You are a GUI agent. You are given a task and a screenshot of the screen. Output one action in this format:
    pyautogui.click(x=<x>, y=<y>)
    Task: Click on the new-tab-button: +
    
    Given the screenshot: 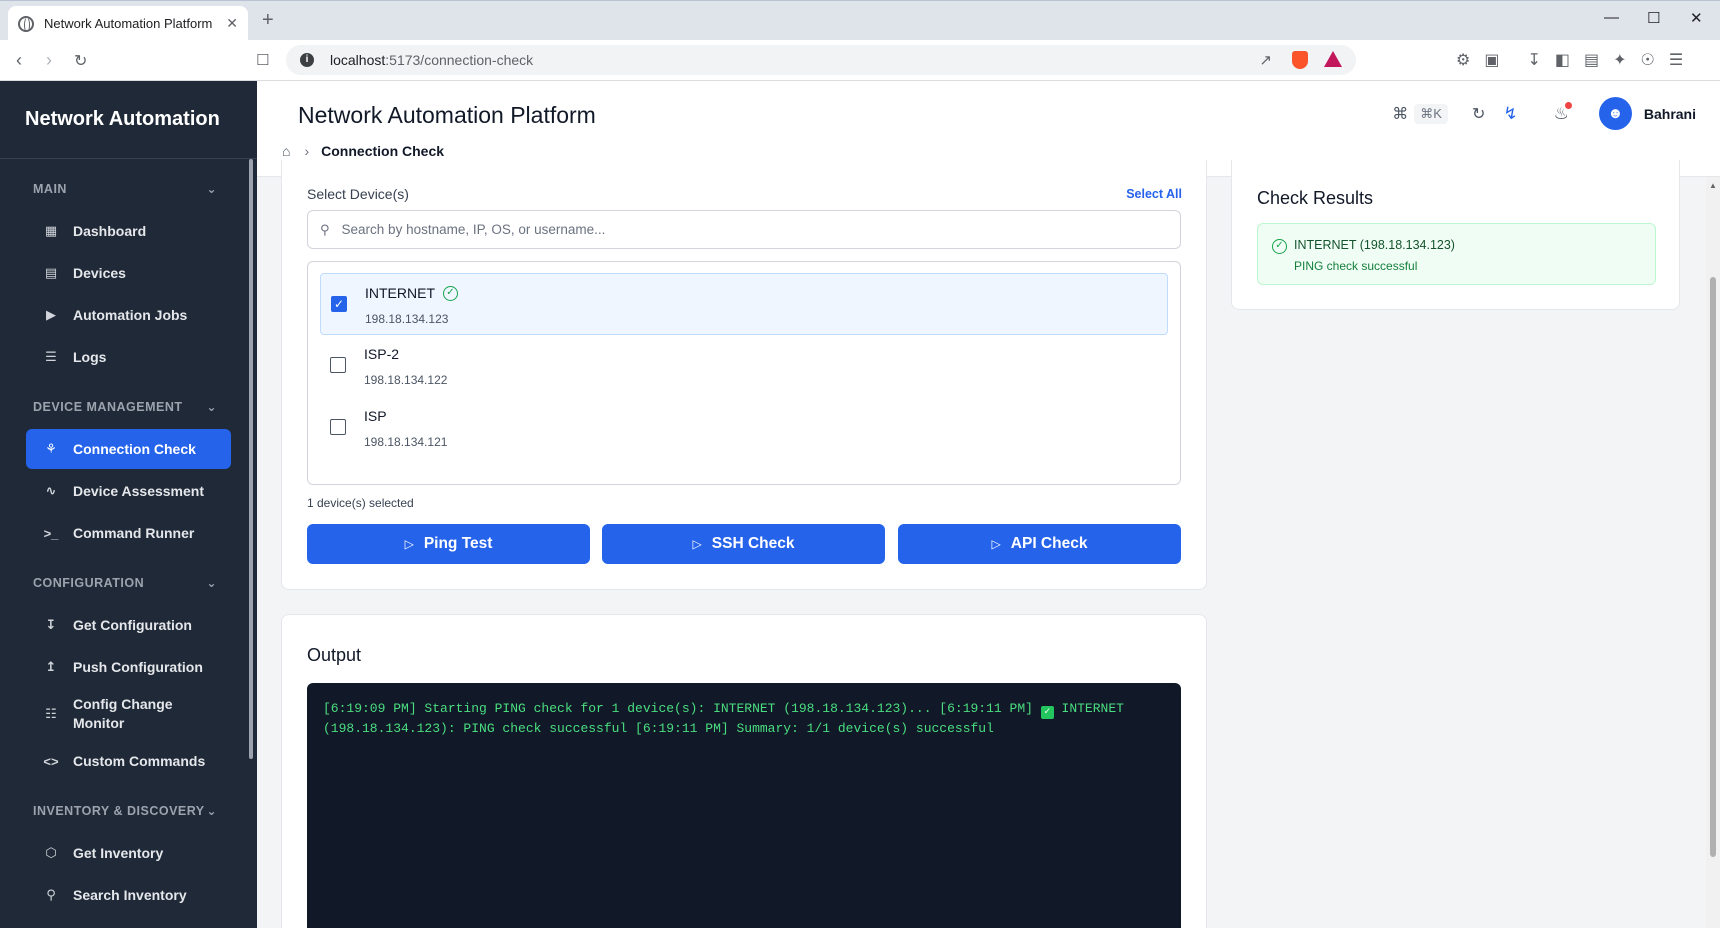 What is the action you would take?
    pyautogui.click(x=268, y=20)
    